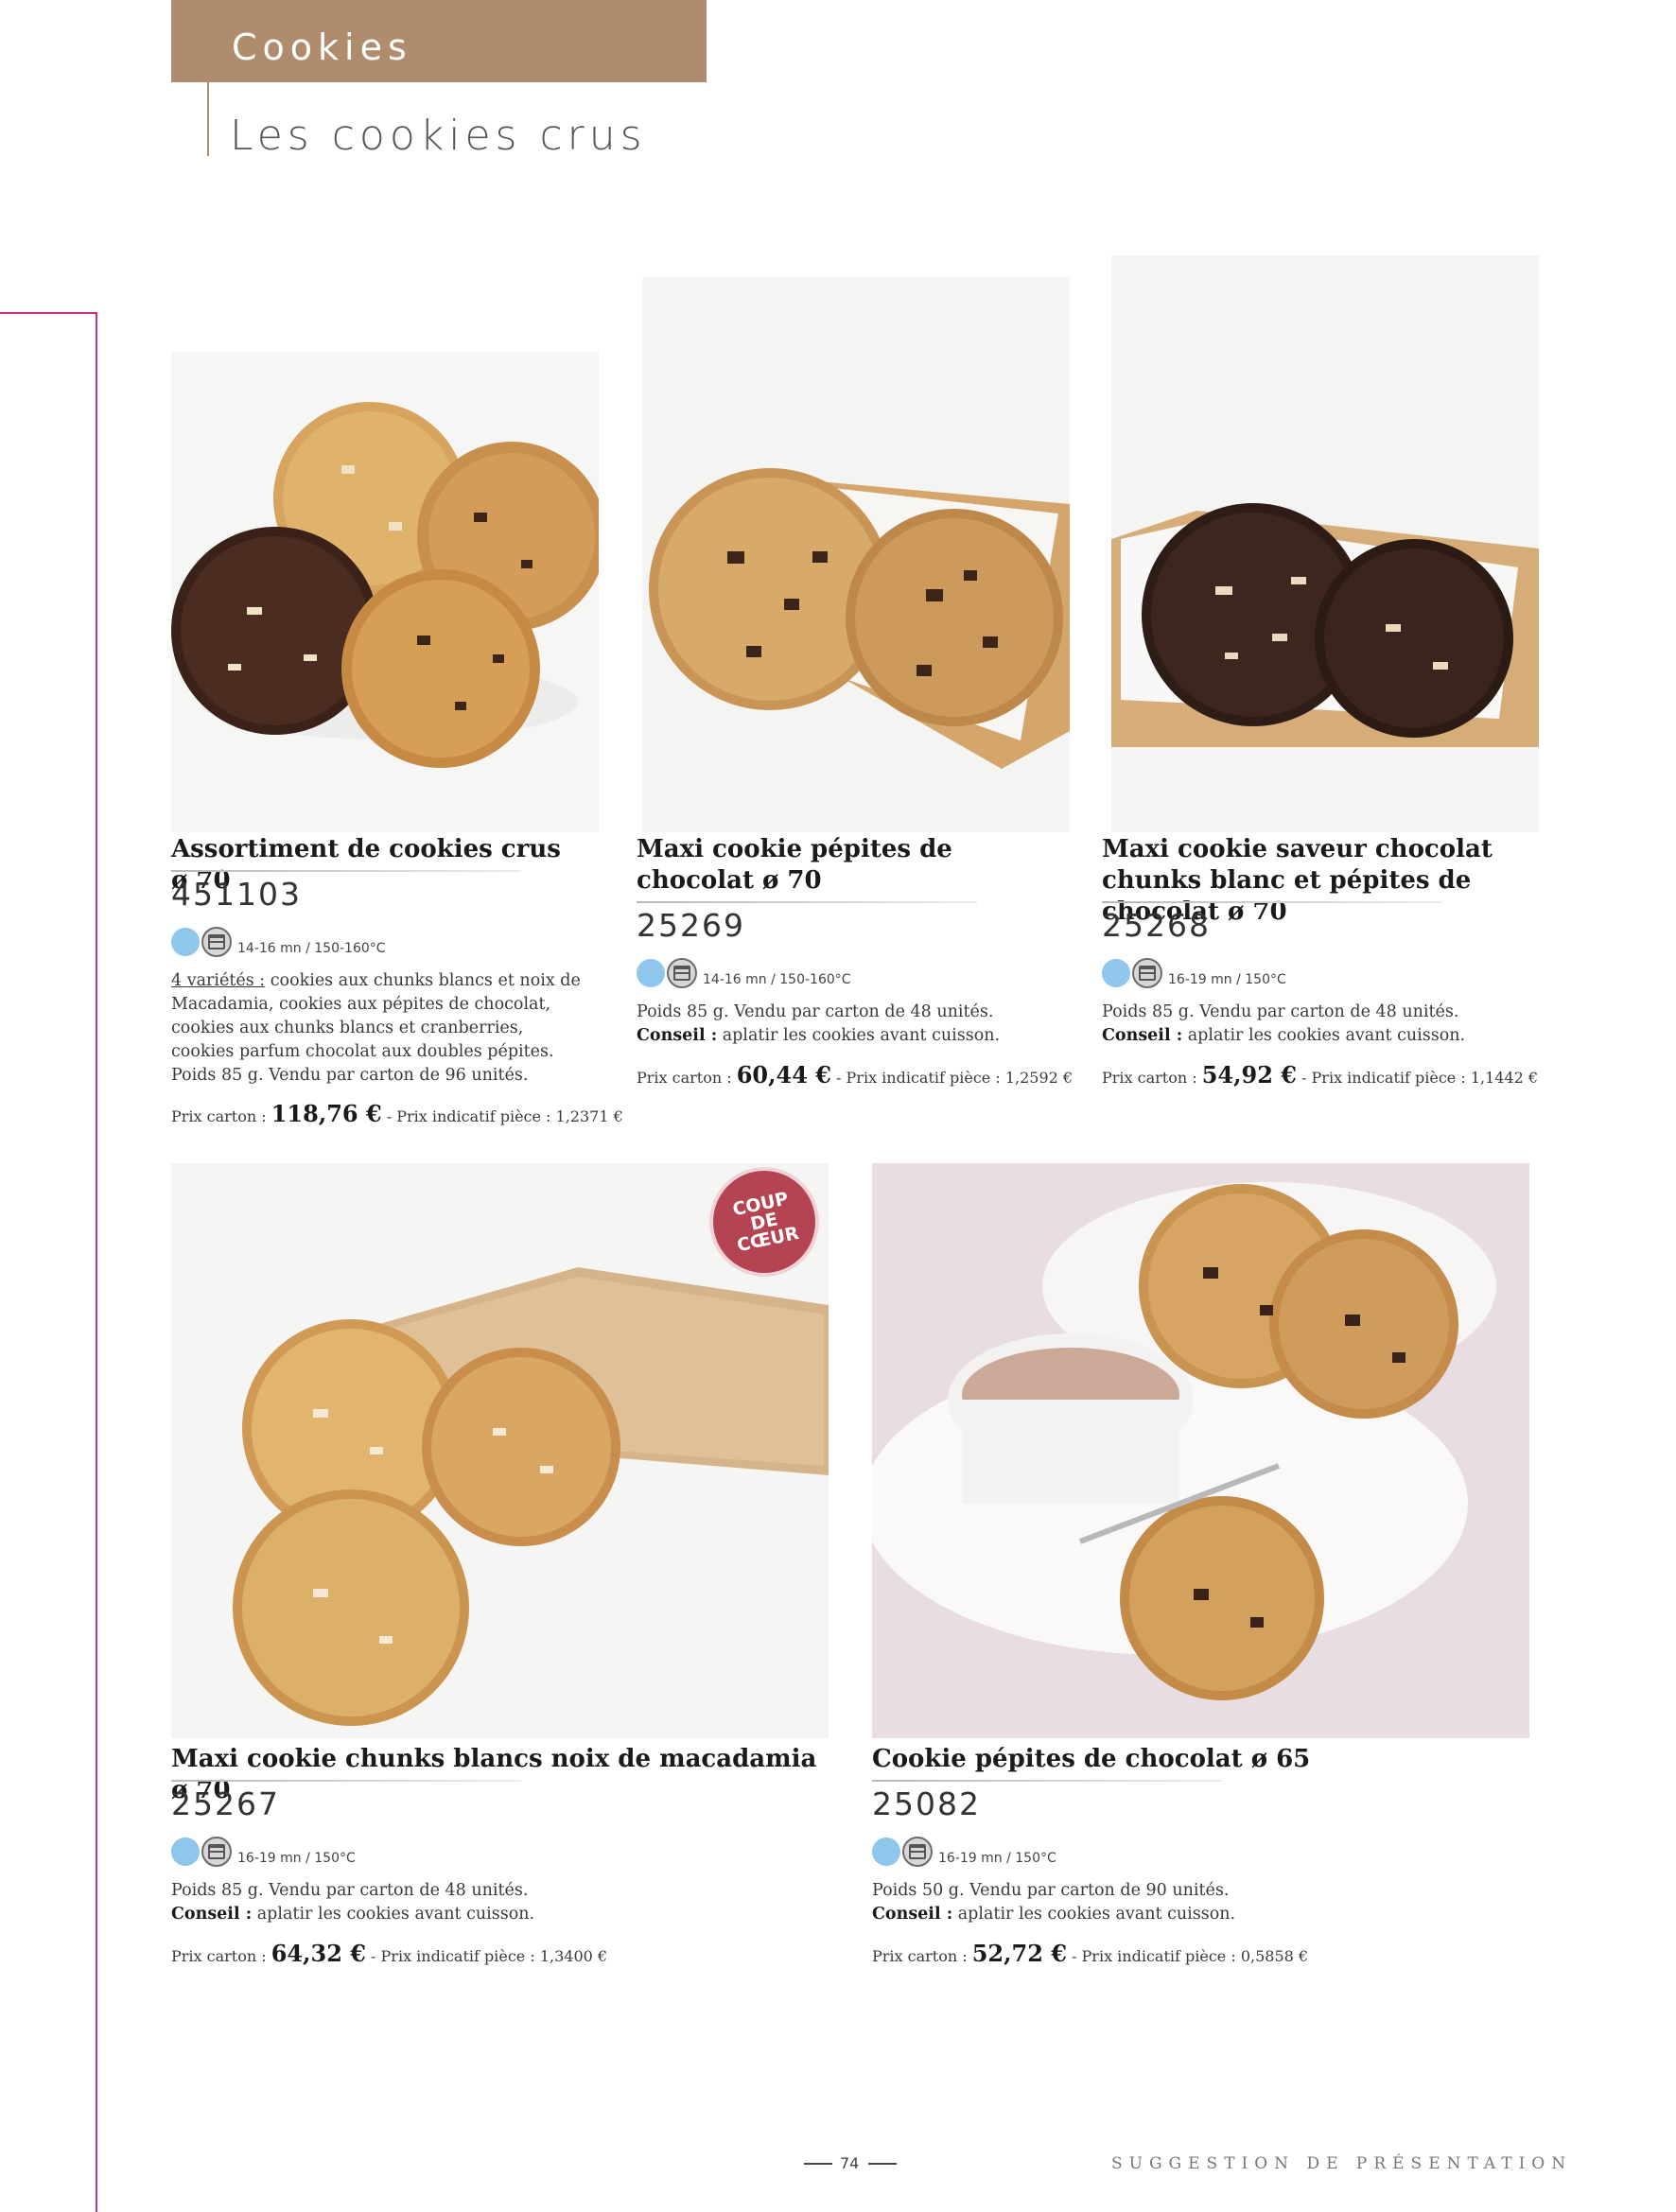 The image size is (1676, 2212). I want to click on product-code: 25269, so click(691, 925).